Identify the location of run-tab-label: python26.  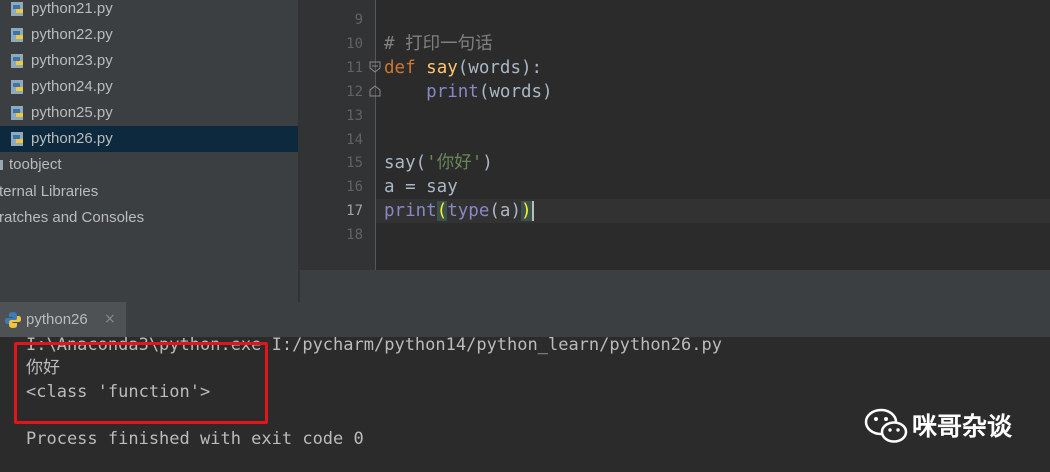
(57, 319).